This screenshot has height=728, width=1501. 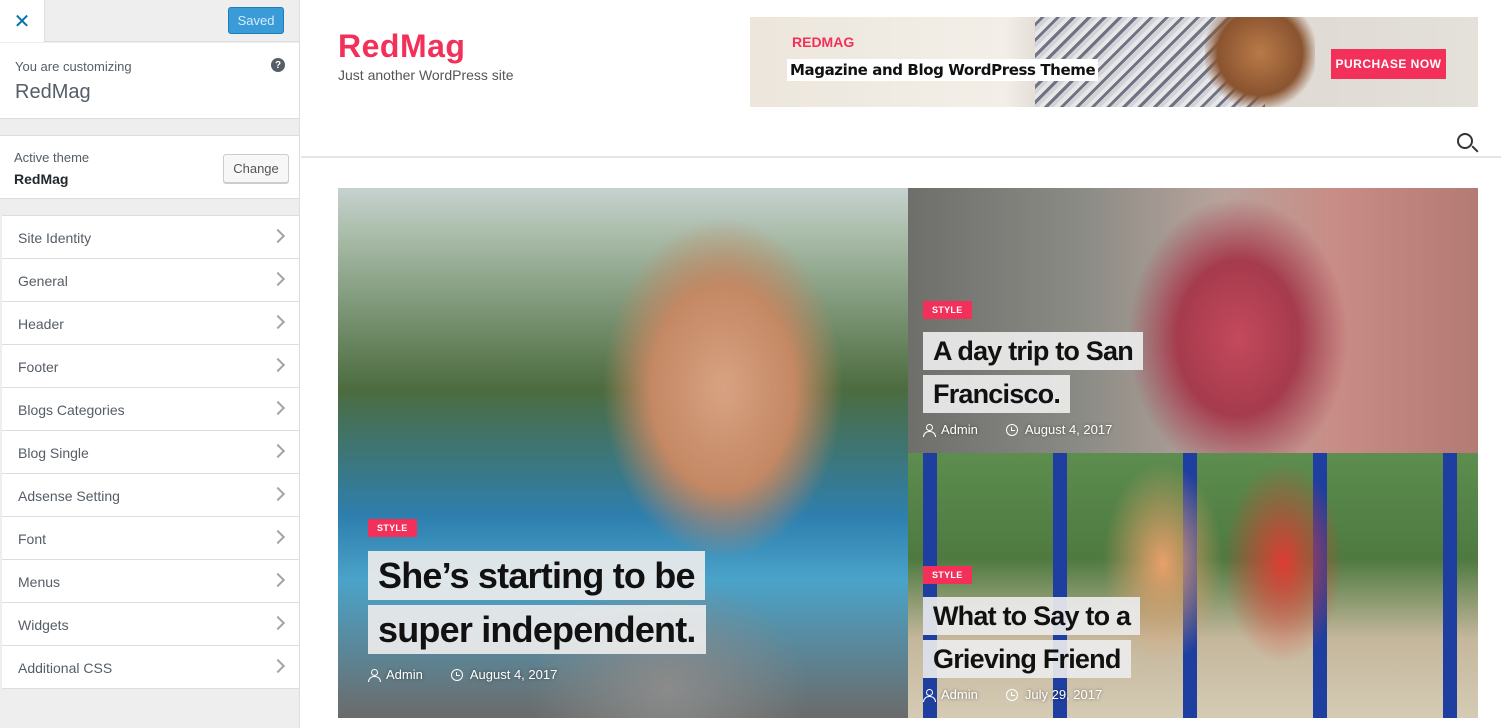 What do you see at coordinates (256, 168) in the screenshot?
I see `change-theme-button: Change` at bounding box center [256, 168].